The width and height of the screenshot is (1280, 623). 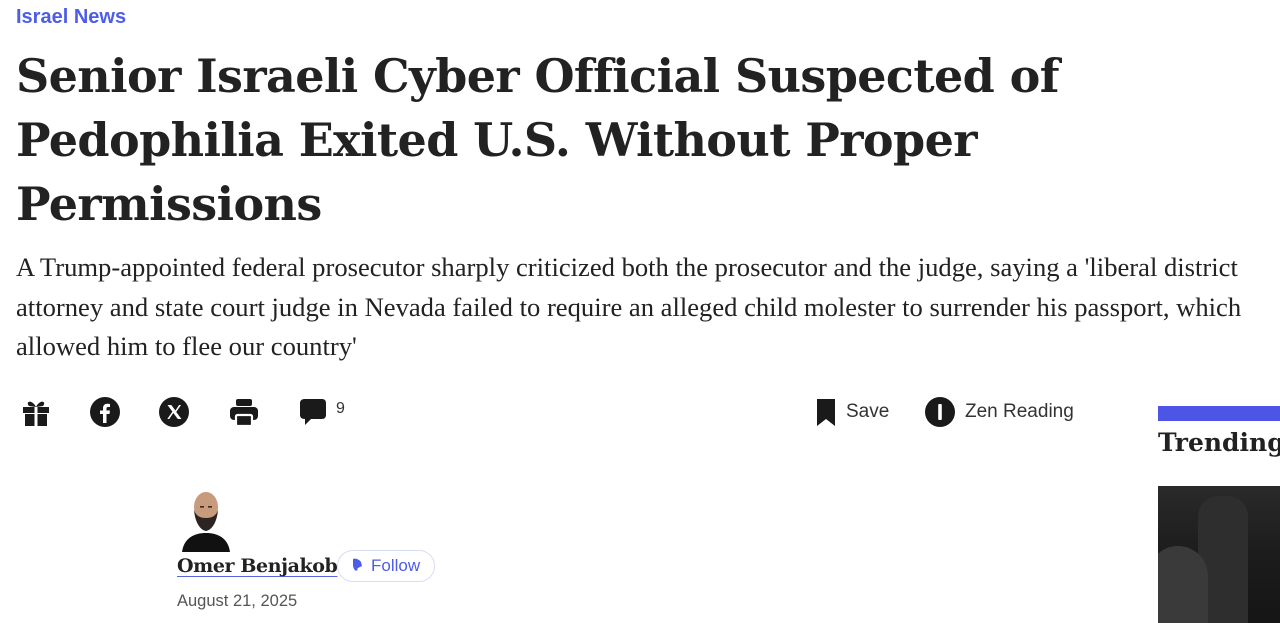 I want to click on publish-date: August 21, 2025, so click(x=237, y=601).